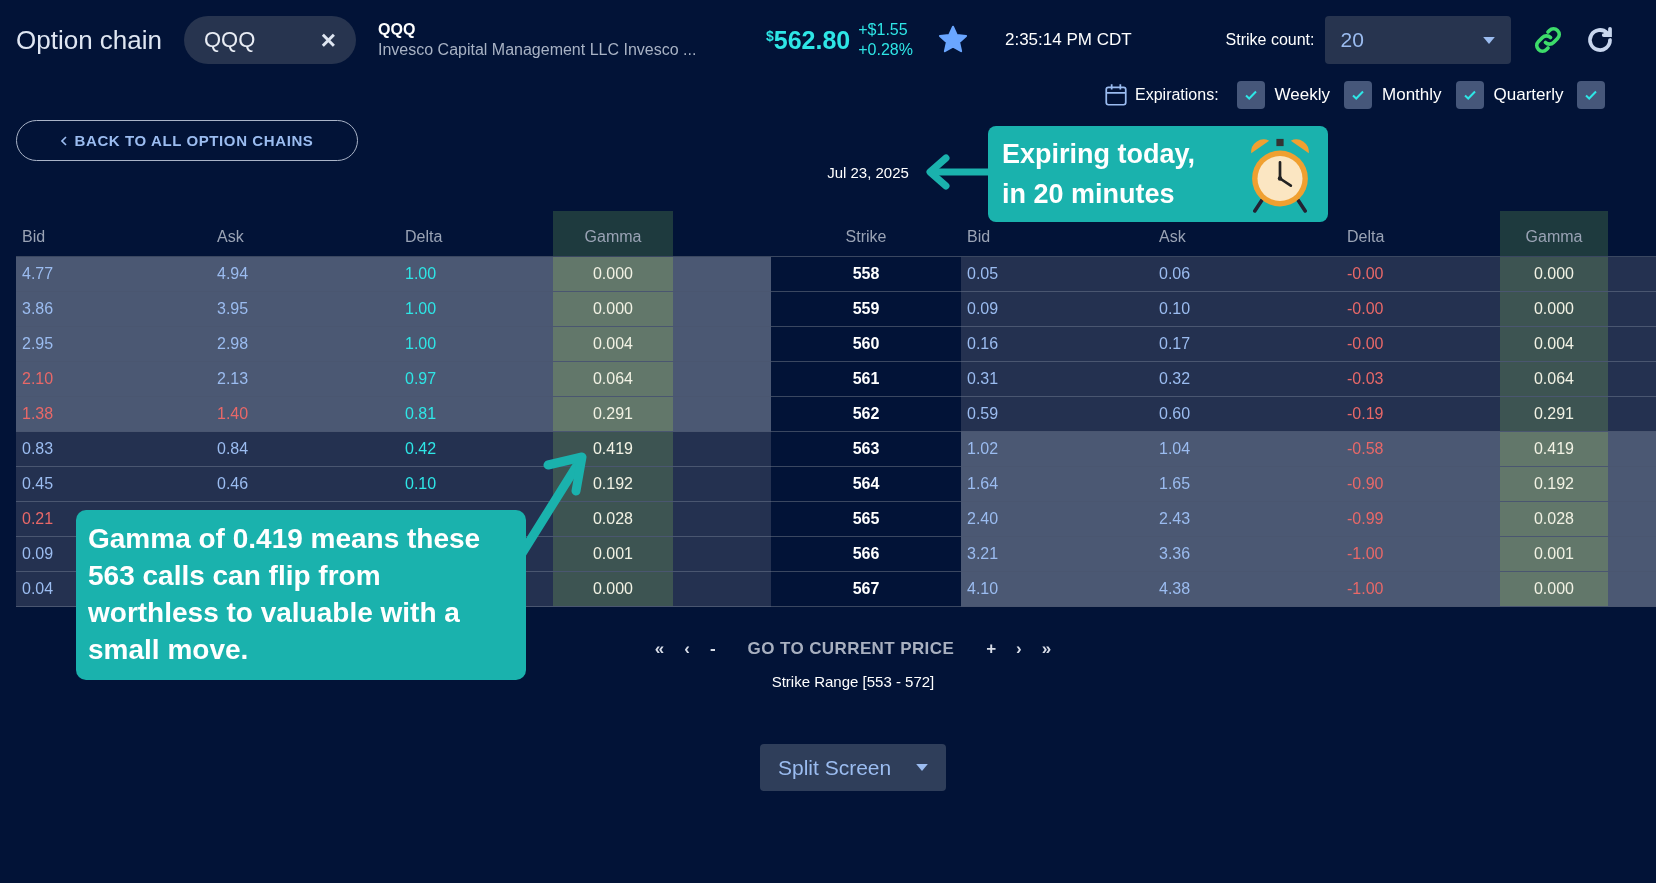 The image size is (1656, 883). What do you see at coordinates (38, 274) in the screenshot?
I see `table-cell: 4.77` at bounding box center [38, 274].